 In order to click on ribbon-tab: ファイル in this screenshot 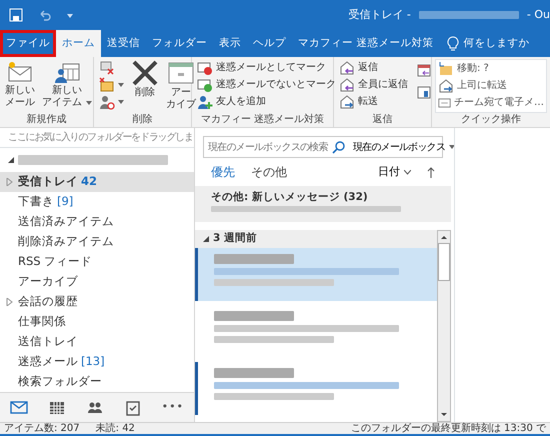, I will do `click(28, 43)`.